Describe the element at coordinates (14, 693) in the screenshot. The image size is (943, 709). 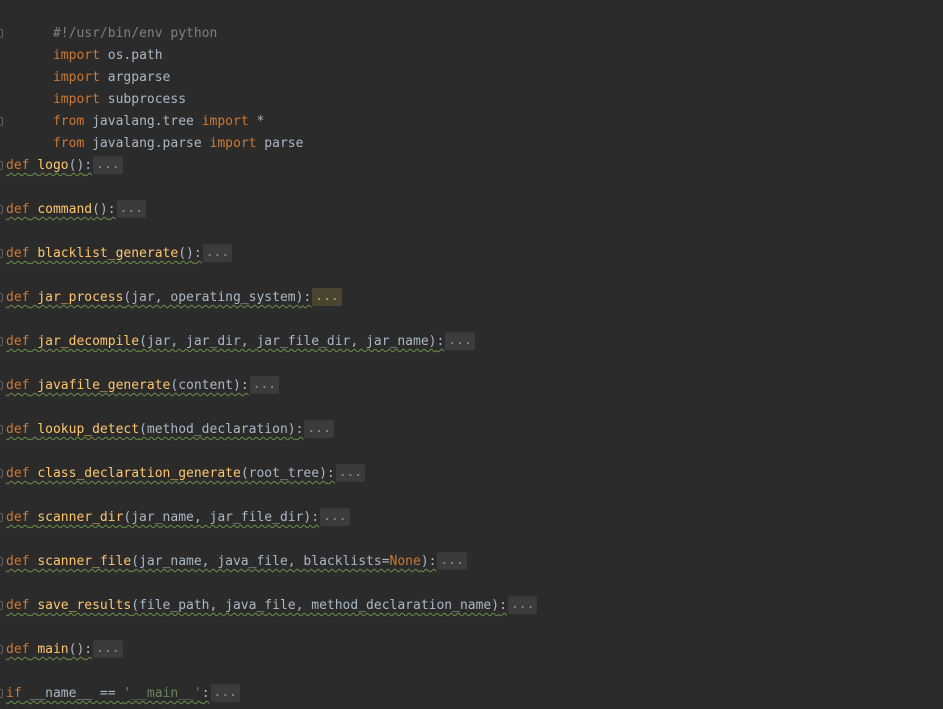
I see `if-keyword: if` at that location.